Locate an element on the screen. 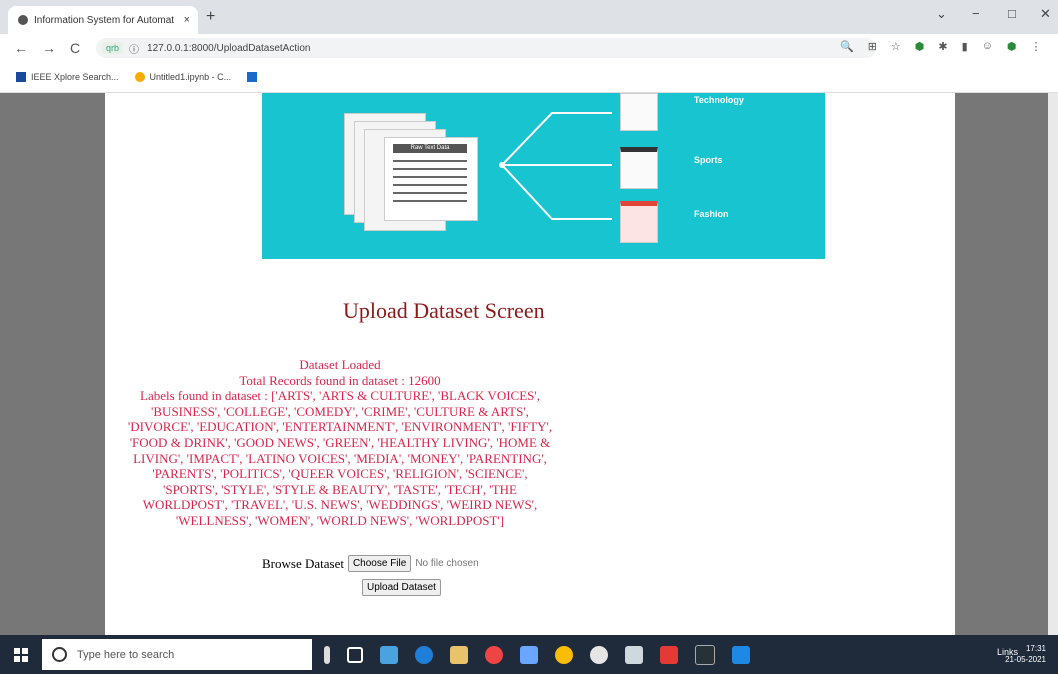 This screenshot has height=674, width=1058. upload-dataset-button: Upload Dataset is located at coordinates (401, 587).